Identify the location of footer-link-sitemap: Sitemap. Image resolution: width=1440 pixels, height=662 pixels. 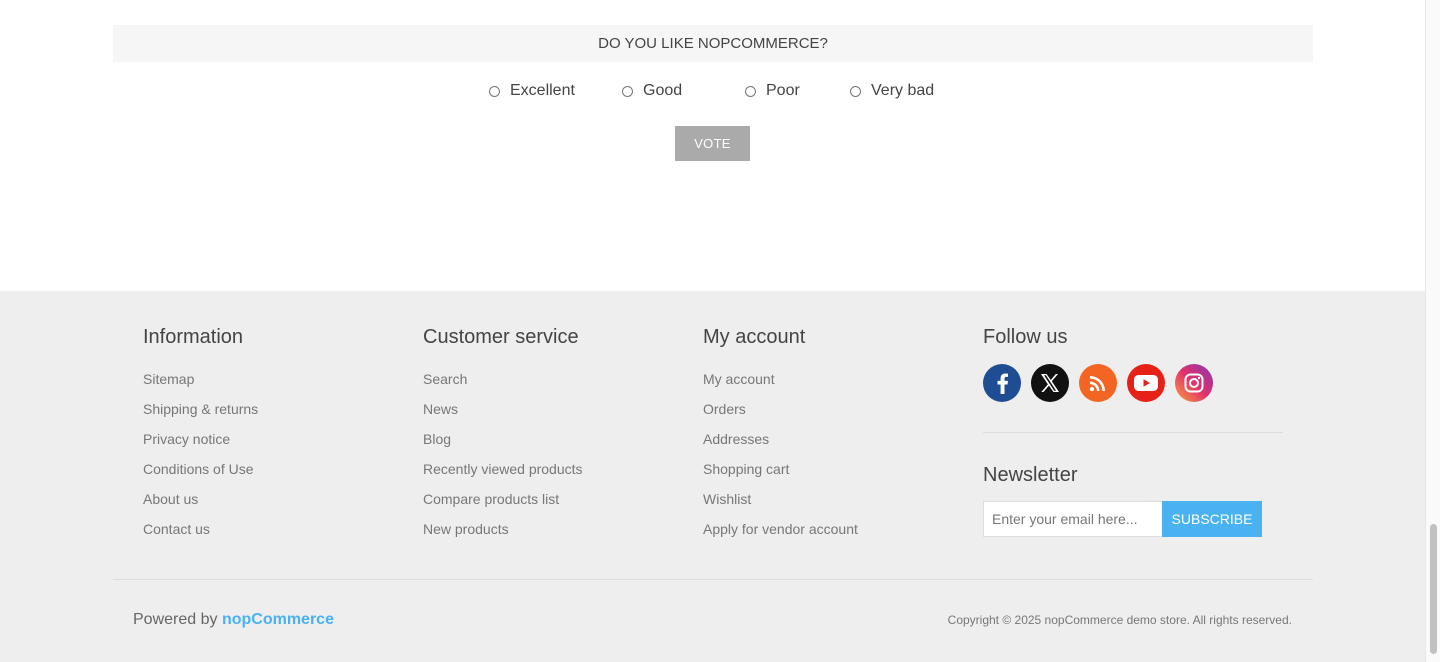
(200, 384).